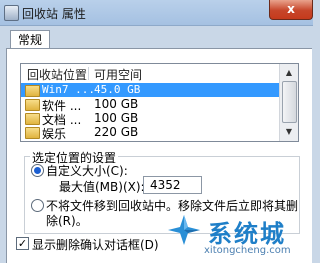 The height and width of the screenshot is (263, 320). I want to click on tab-strip: 常规, so click(159, 38).